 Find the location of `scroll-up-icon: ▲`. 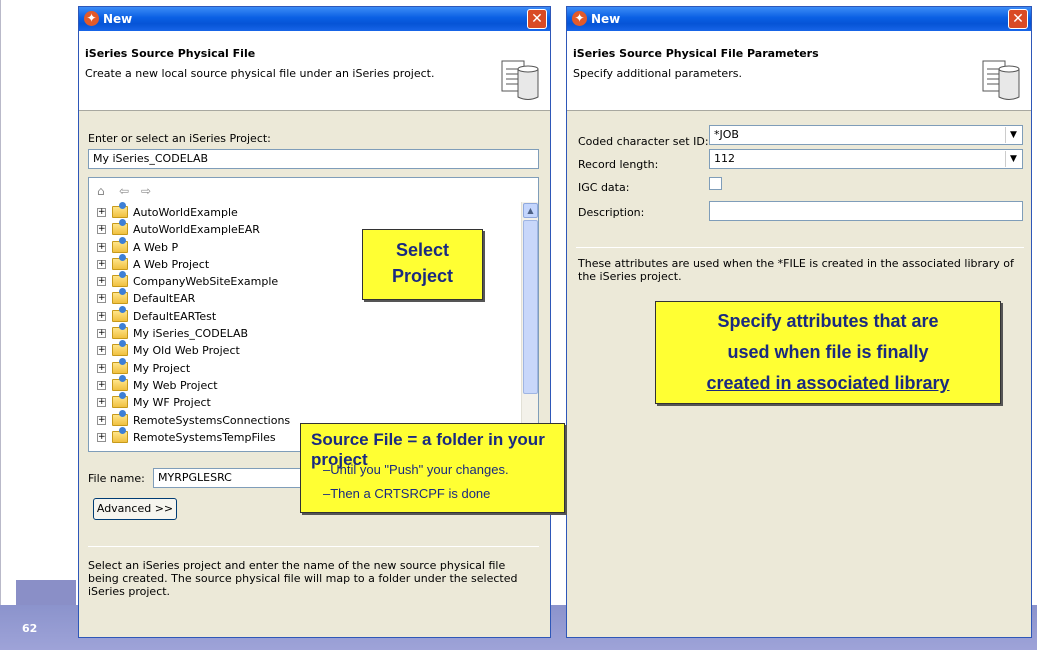

scroll-up-icon: ▲ is located at coordinates (530, 210).